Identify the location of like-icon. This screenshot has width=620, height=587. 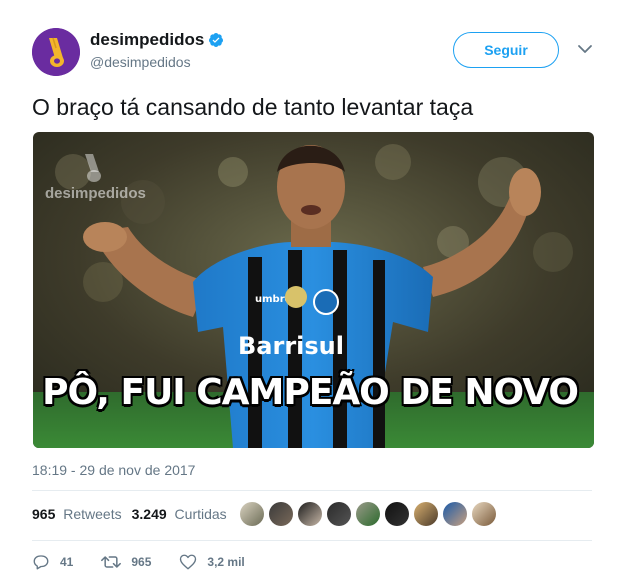
(188, 562).